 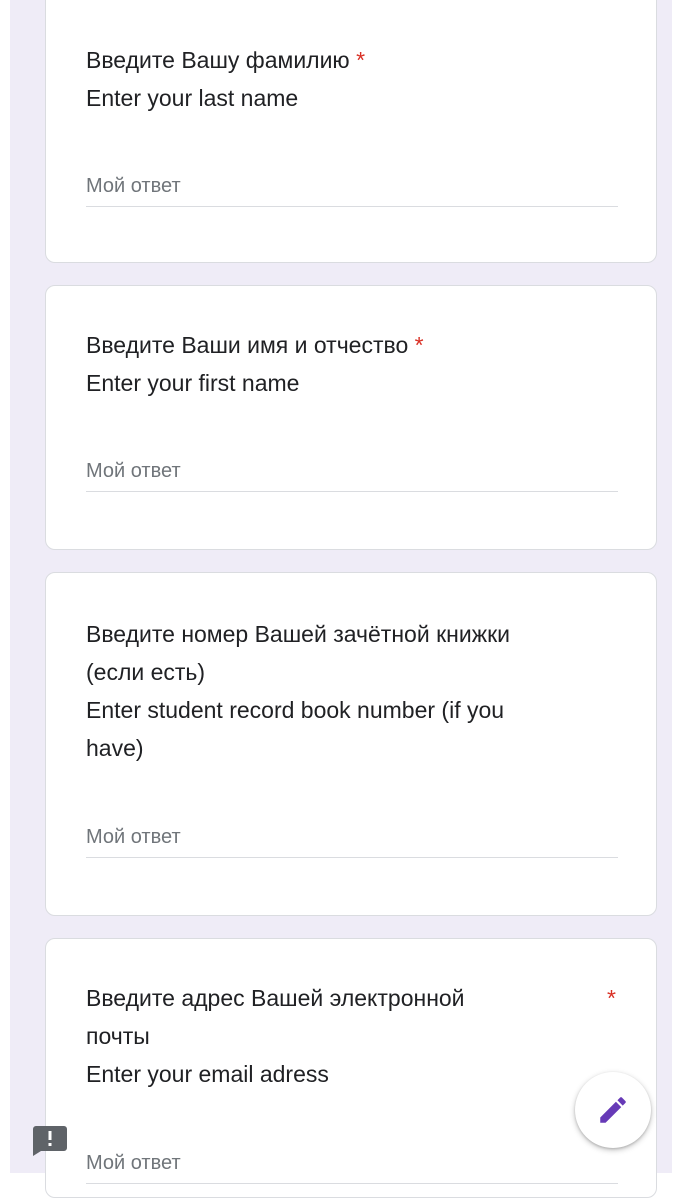 What do you see at coordinates (352, 476) in the screenshot?
I see `first-name-input: Мой ответ` at bounding box center [352, 476].